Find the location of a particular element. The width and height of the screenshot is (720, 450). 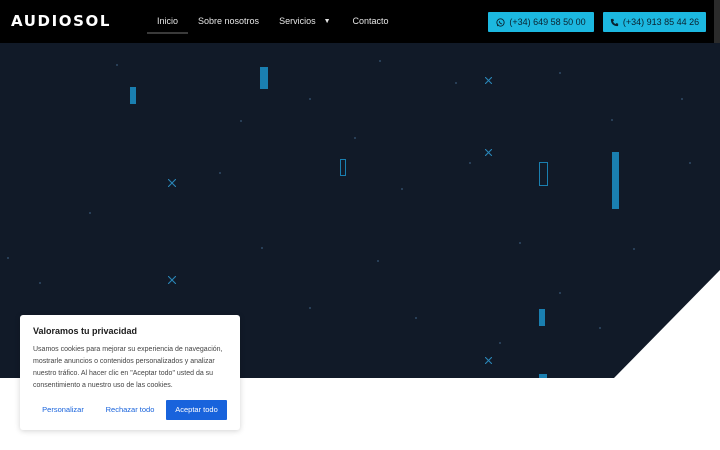

site-logo: AUDIOSOL is located at coordinates (61, 21).